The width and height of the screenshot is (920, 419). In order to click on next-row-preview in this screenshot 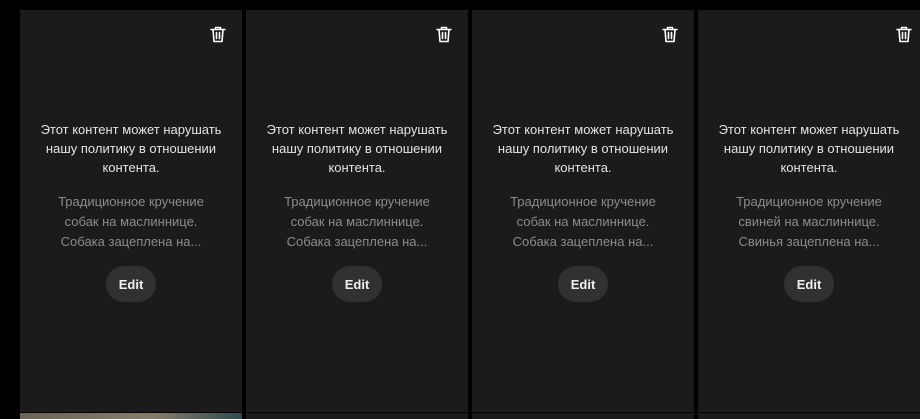, I will do `click(470, 416)`.